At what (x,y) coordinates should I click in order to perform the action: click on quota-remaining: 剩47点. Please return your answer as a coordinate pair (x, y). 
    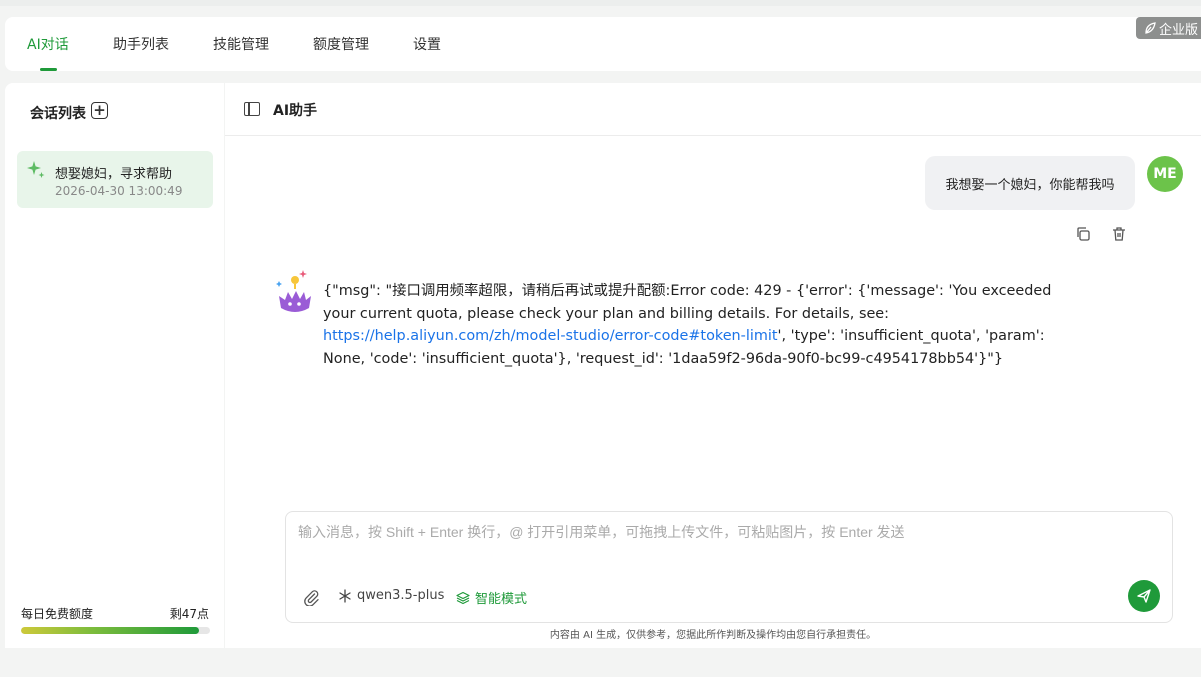
    Looking at the image, I should click on (189, 614).